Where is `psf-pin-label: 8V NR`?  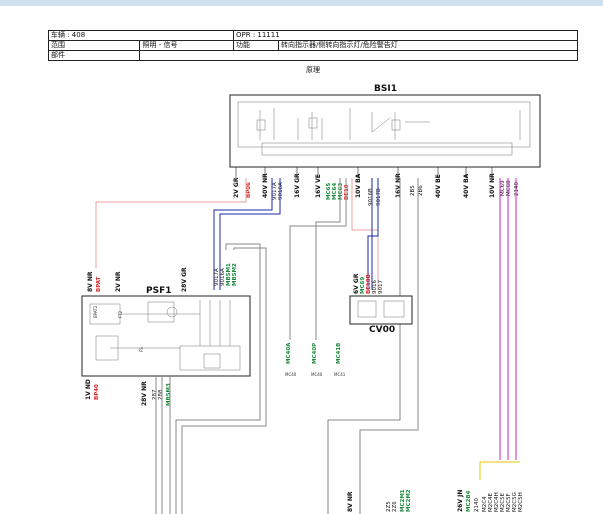
psf-pin-label: 8V NR is located at coordinates (90, 281).